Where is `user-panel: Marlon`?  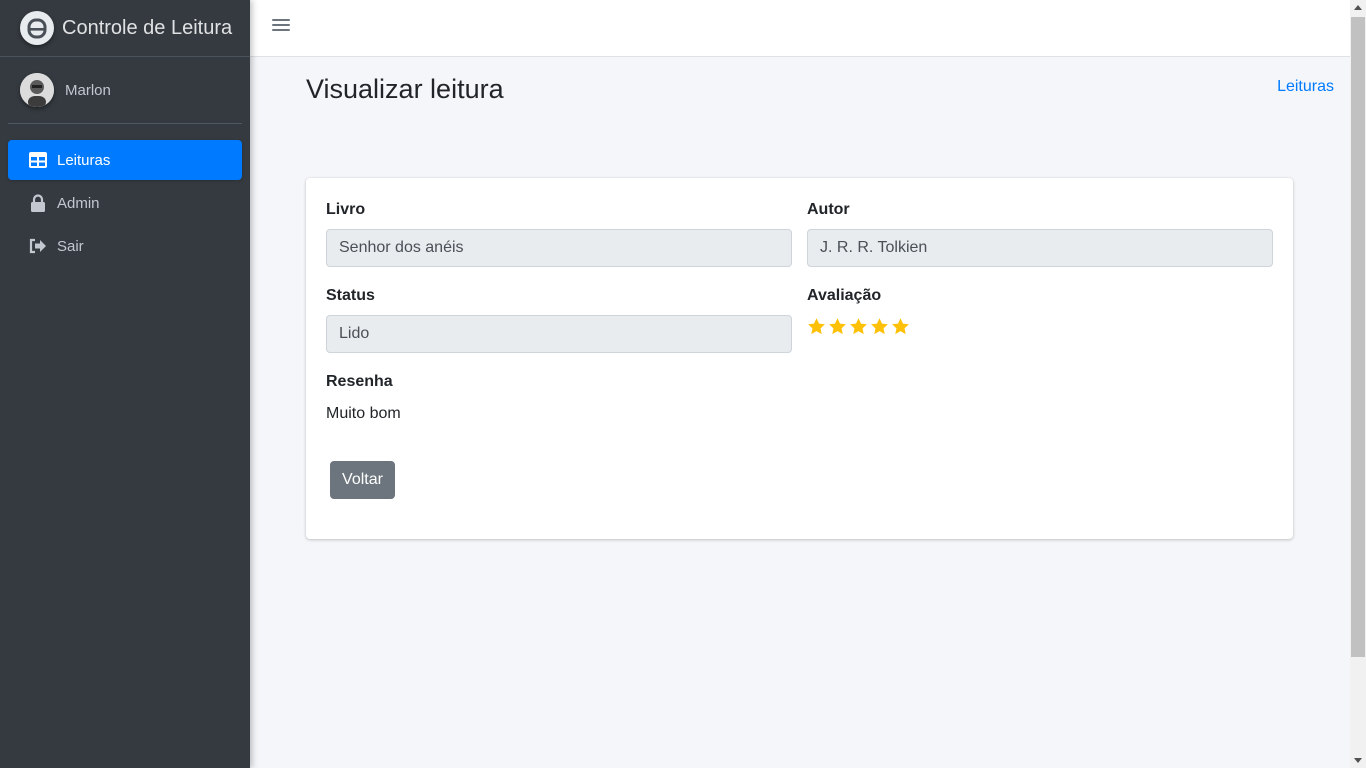
user-panel: Marlon is located at coordinates (125, 90).